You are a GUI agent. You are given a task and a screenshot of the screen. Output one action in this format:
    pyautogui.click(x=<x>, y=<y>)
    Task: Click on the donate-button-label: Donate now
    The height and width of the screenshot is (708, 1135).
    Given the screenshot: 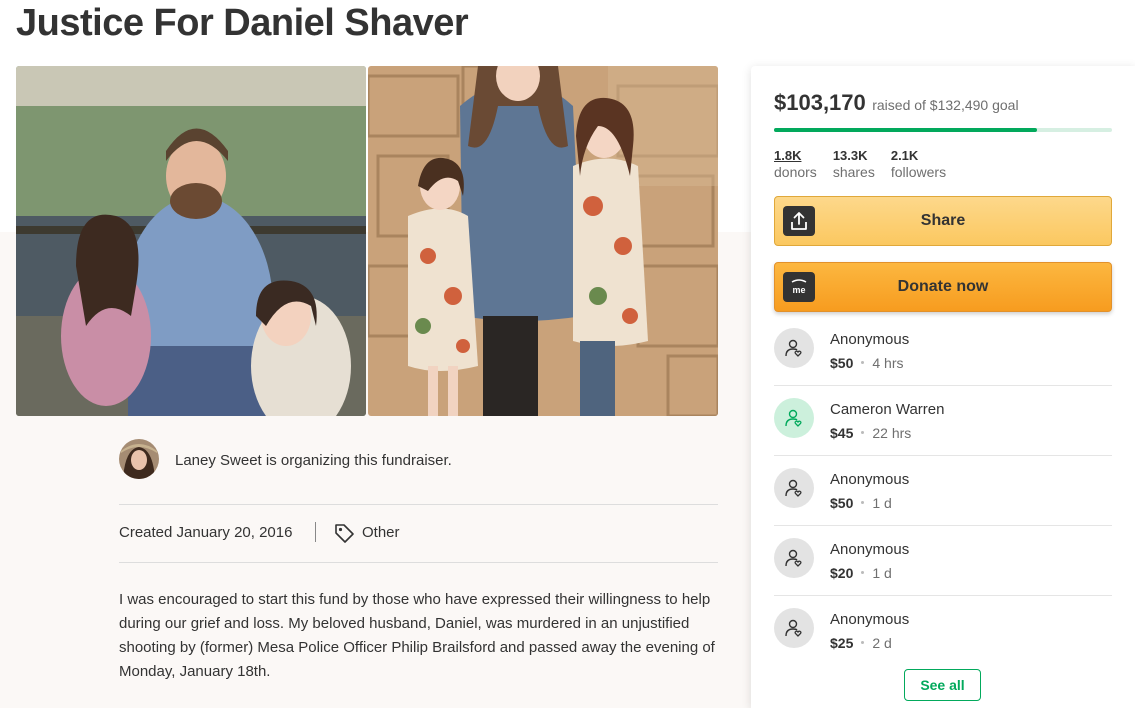 What is the action you would take?
    pyautogui.click(x=943, y=286)
    